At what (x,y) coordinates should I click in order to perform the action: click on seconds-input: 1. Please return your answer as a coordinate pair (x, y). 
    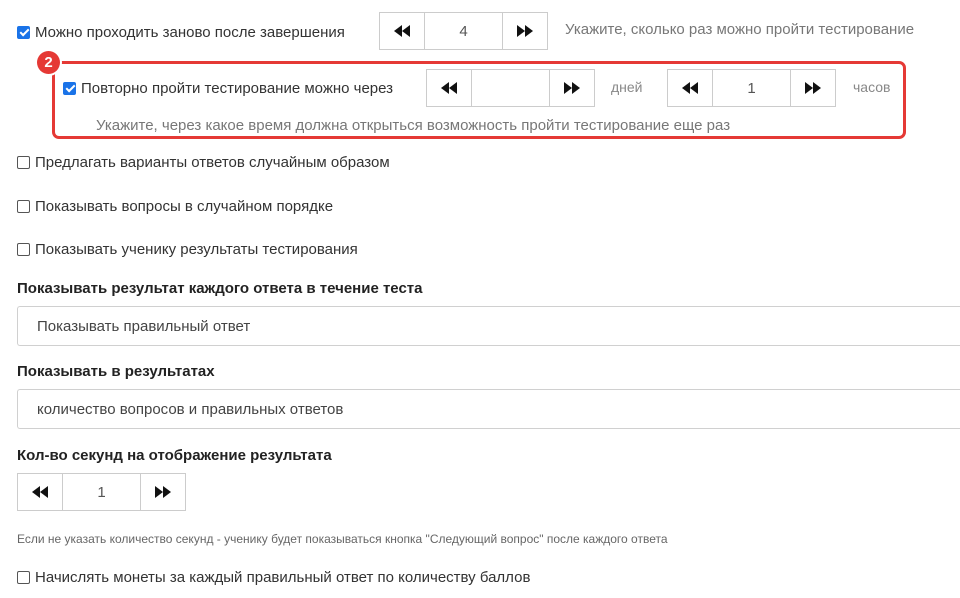
    Looking at the image, I should click on (101, 492).